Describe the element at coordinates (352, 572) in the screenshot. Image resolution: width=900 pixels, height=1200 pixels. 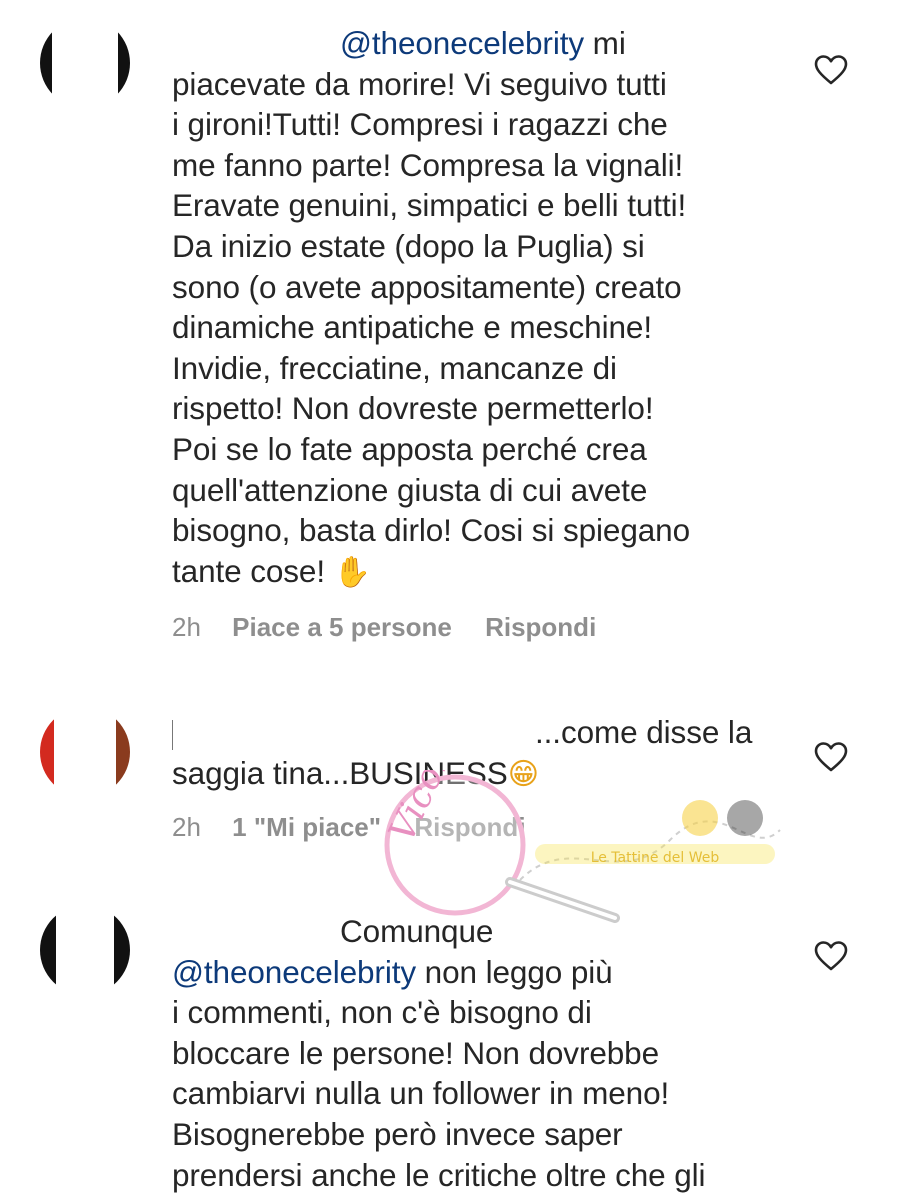
I see `raised-hand-emoji: ✋` at that location.